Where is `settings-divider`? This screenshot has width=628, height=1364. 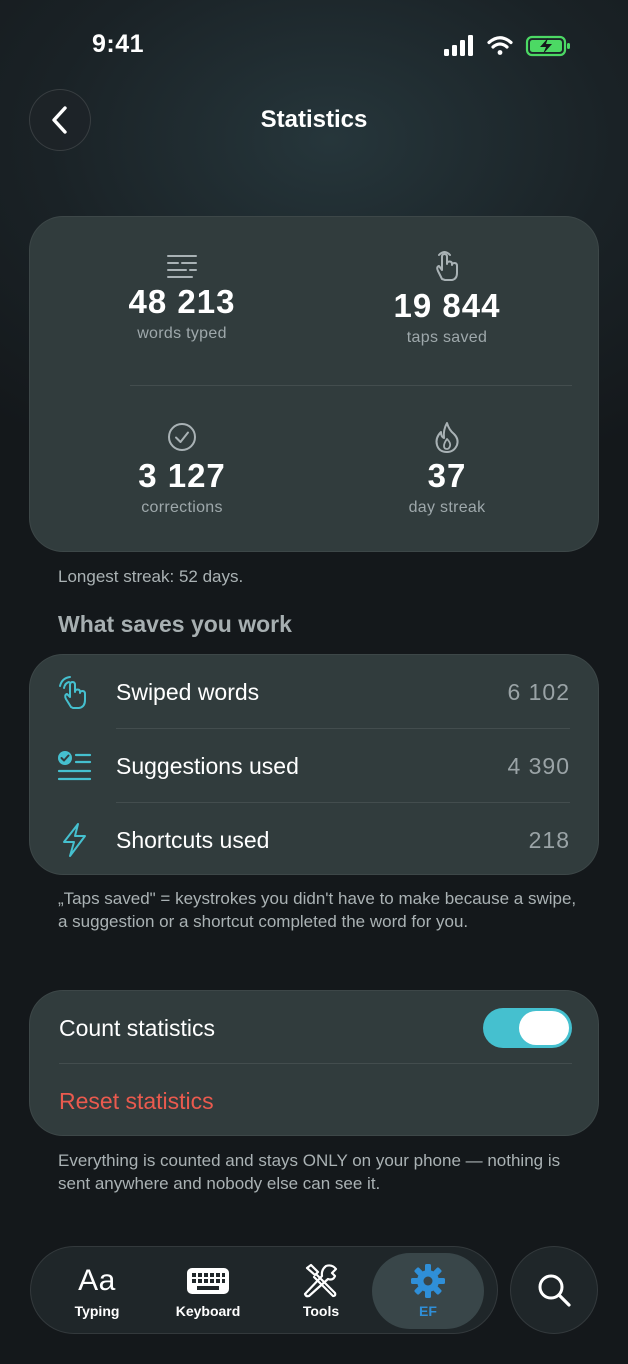 settings-divider is located at coordinates (315, 1063).